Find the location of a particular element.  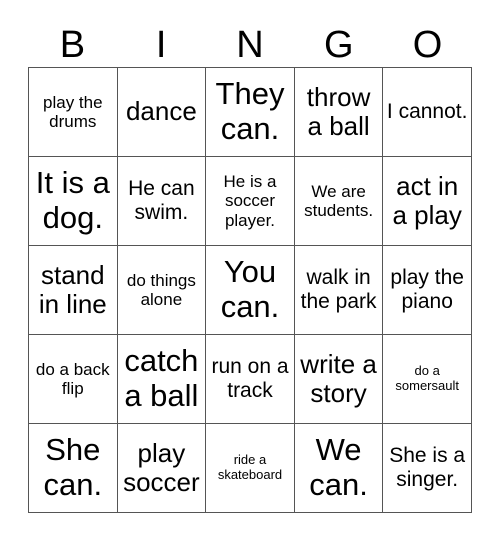

bingo-cell-text: do a back flip is located at coordinates (72, 378).